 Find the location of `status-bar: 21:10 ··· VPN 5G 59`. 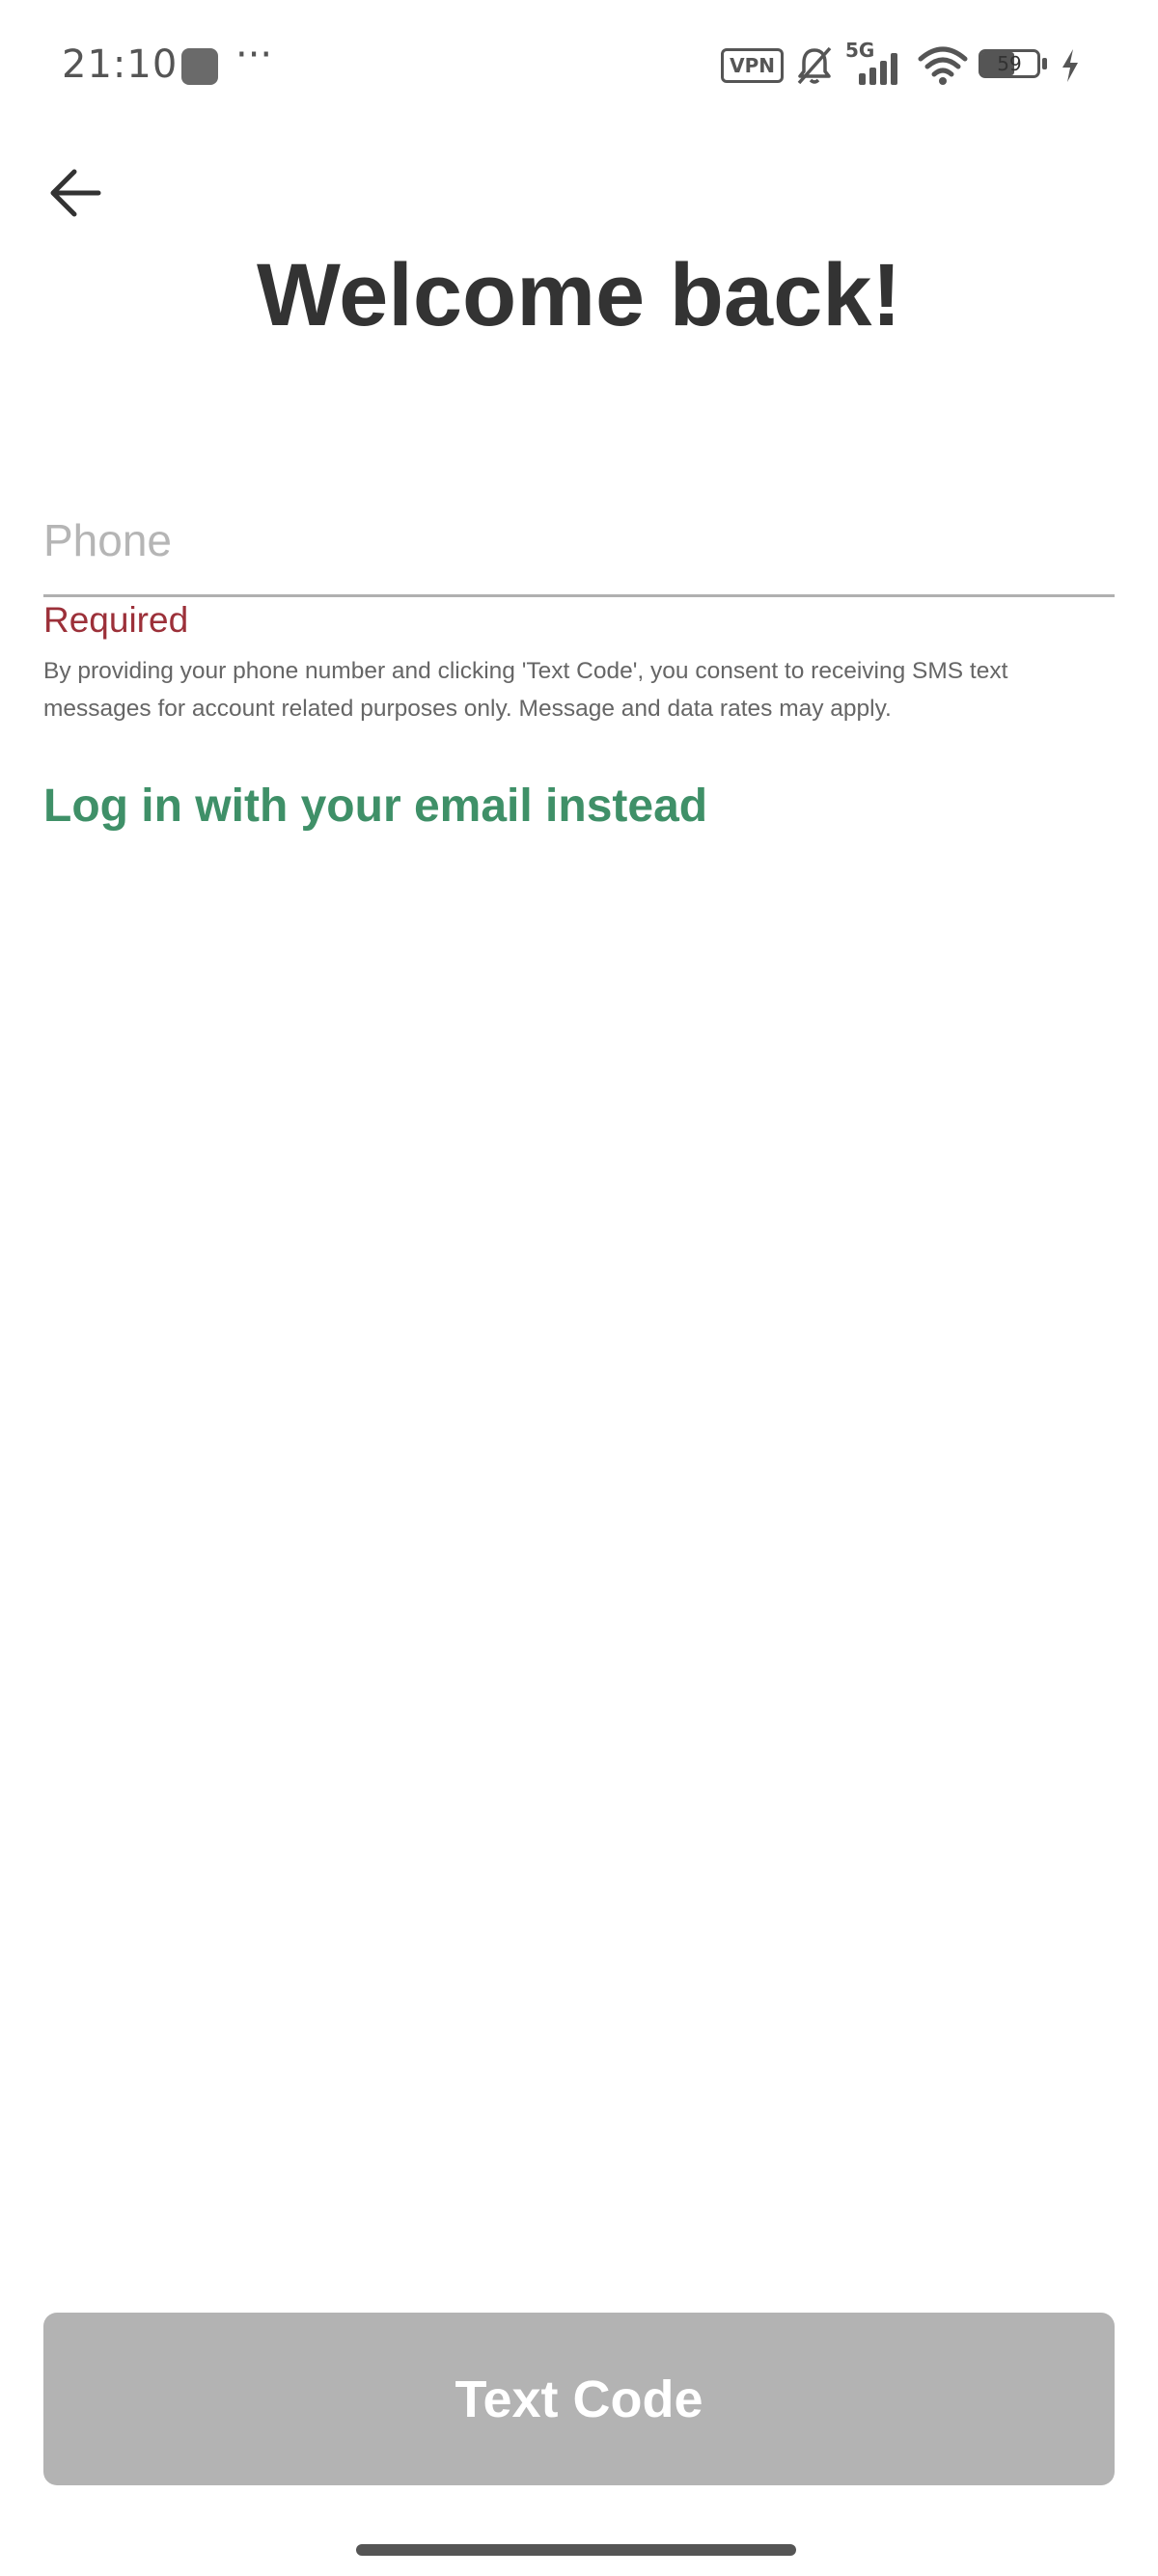

status-bar: 21:10 ··· VPN 5G 59 is located at coordinates (579, 67).